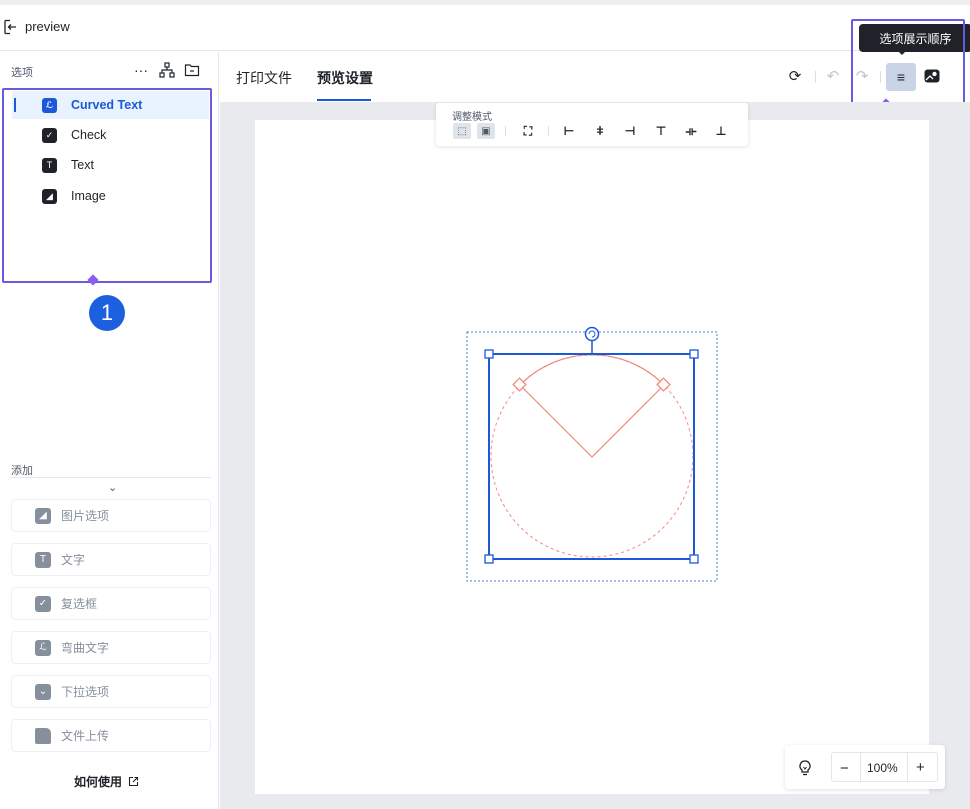  What do you see at coordinates (111, 691) in the screenshot?
I see `add-dropdown-button: ⌄ 下拉选项` at bounding box center [111, 691].